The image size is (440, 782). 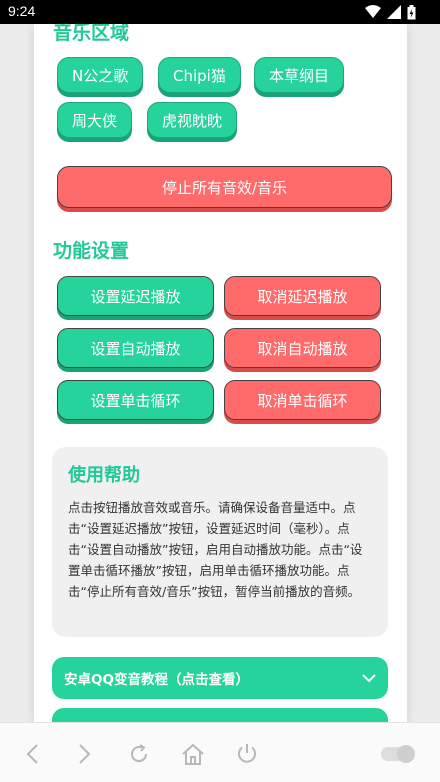 I want to click on accordion-qq-voice-tutorial: 安卓QQ变音教程（点击查看）, so click(x=220, y=678).